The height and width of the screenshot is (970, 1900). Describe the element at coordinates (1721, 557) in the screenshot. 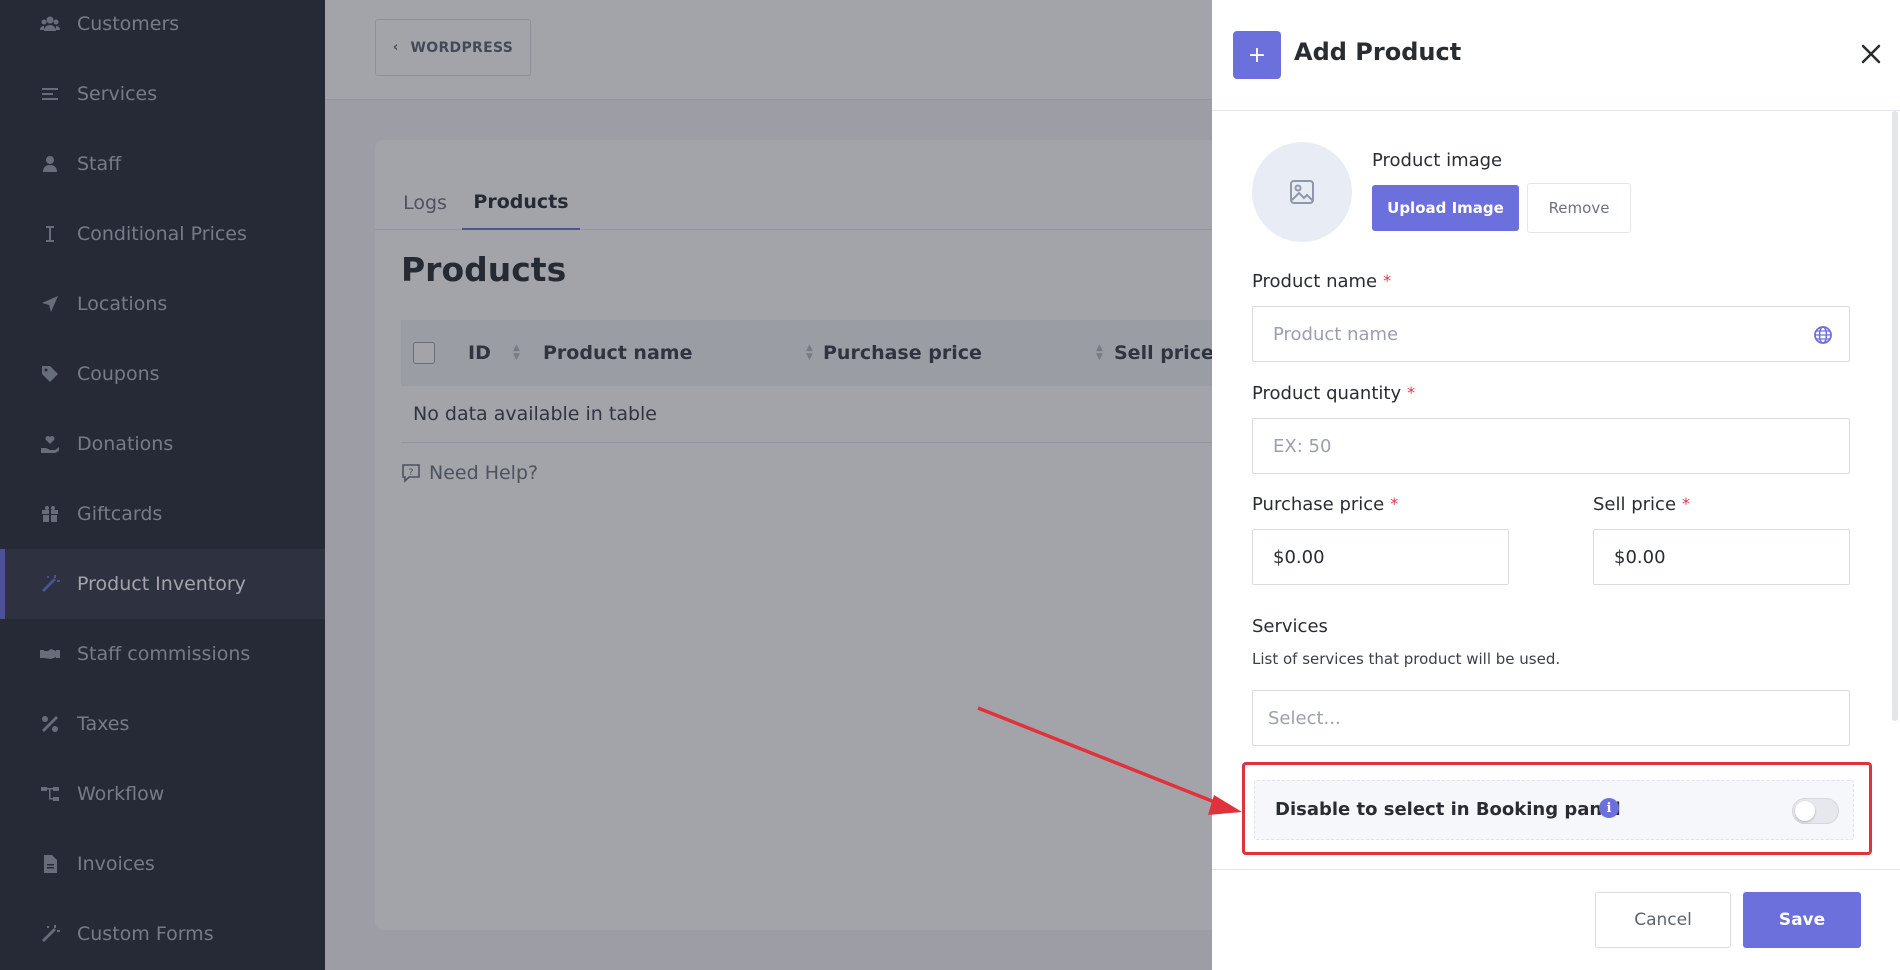

I see `sell-price-field: $0.00` at that location.